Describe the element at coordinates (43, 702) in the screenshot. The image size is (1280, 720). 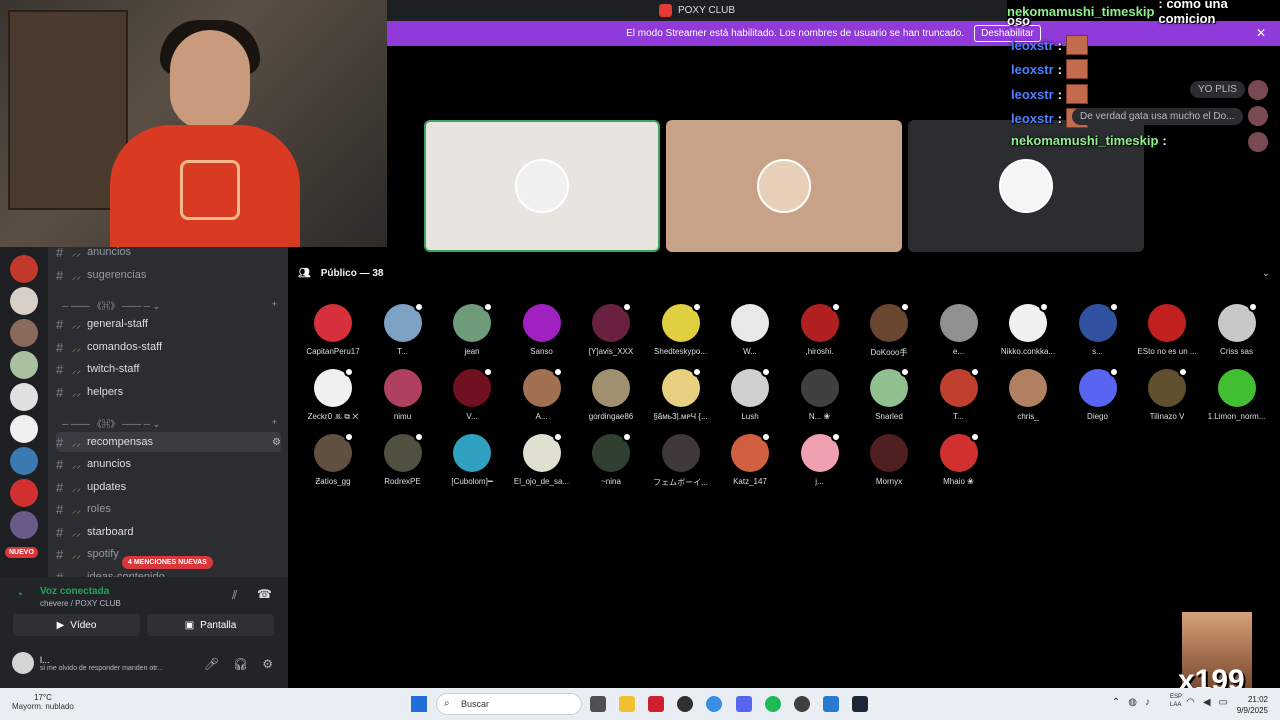
I see `weather-widget: 17°C Mayorm. nublado` at that location.